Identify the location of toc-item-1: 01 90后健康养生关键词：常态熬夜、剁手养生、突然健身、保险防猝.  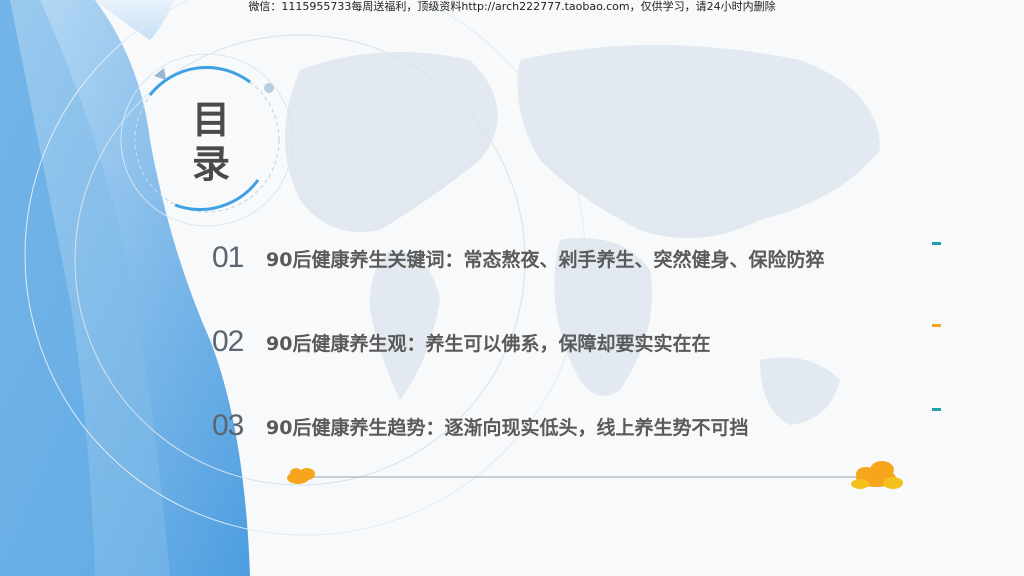
(518, 258).